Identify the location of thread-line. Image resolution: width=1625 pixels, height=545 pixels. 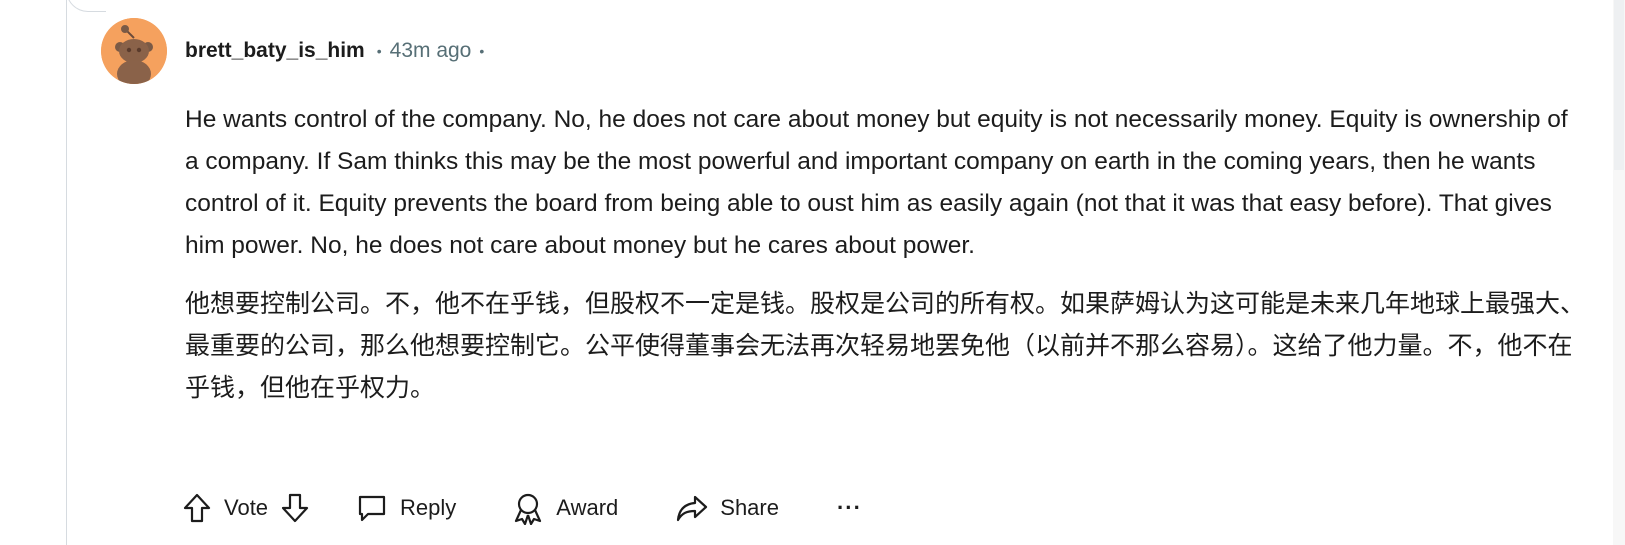
(66, 272).